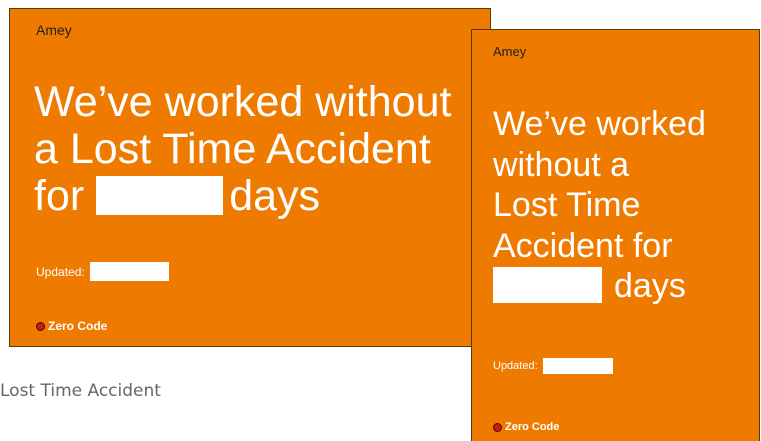  What do you see at coordinates (561, 164) in the screenshot?
I see `headline-line: without a` at bounding box center [561, 164].